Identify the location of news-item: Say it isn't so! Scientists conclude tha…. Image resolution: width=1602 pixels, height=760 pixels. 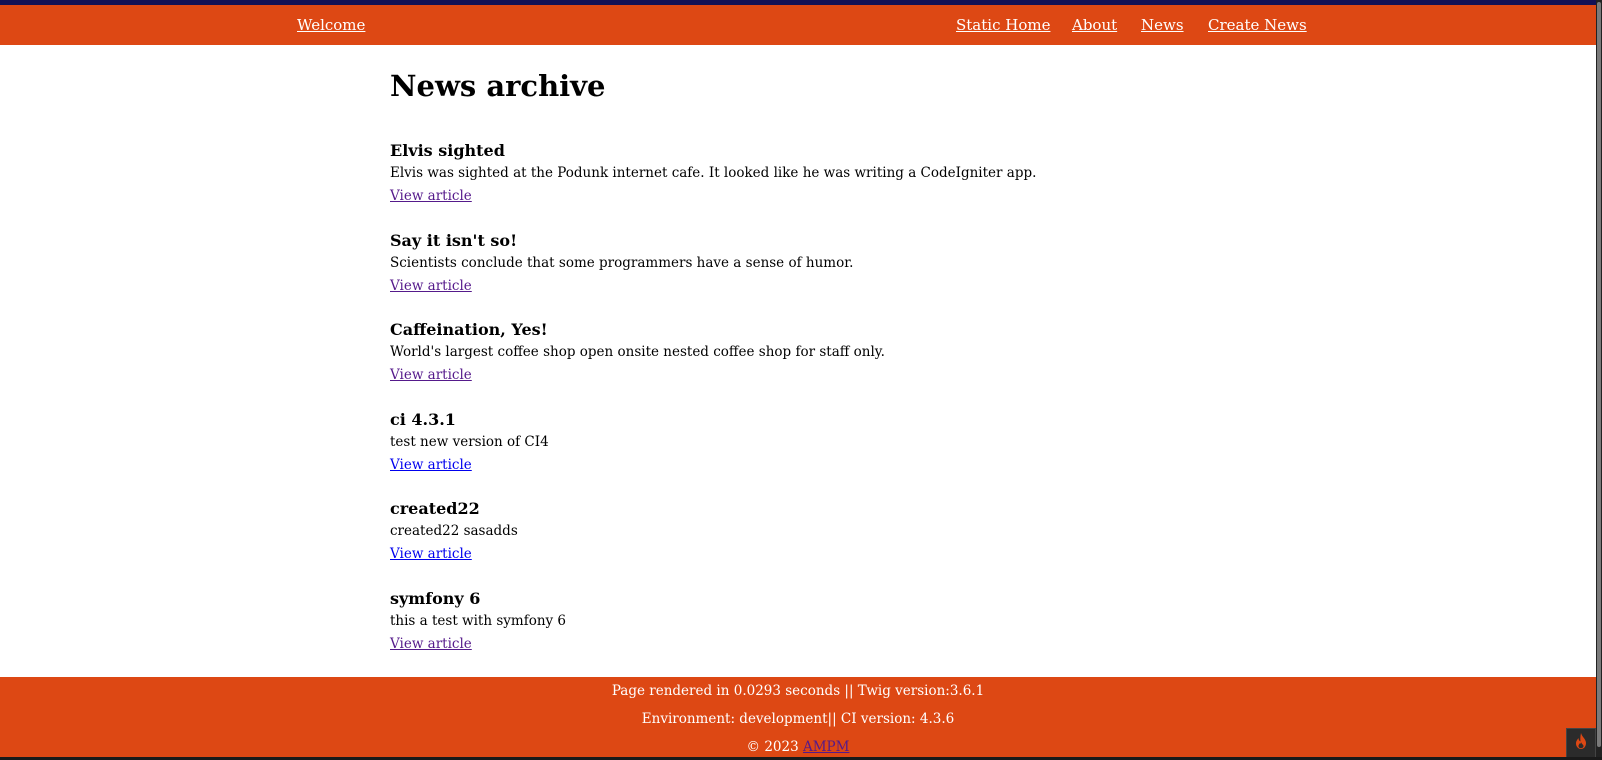
(840, 275).